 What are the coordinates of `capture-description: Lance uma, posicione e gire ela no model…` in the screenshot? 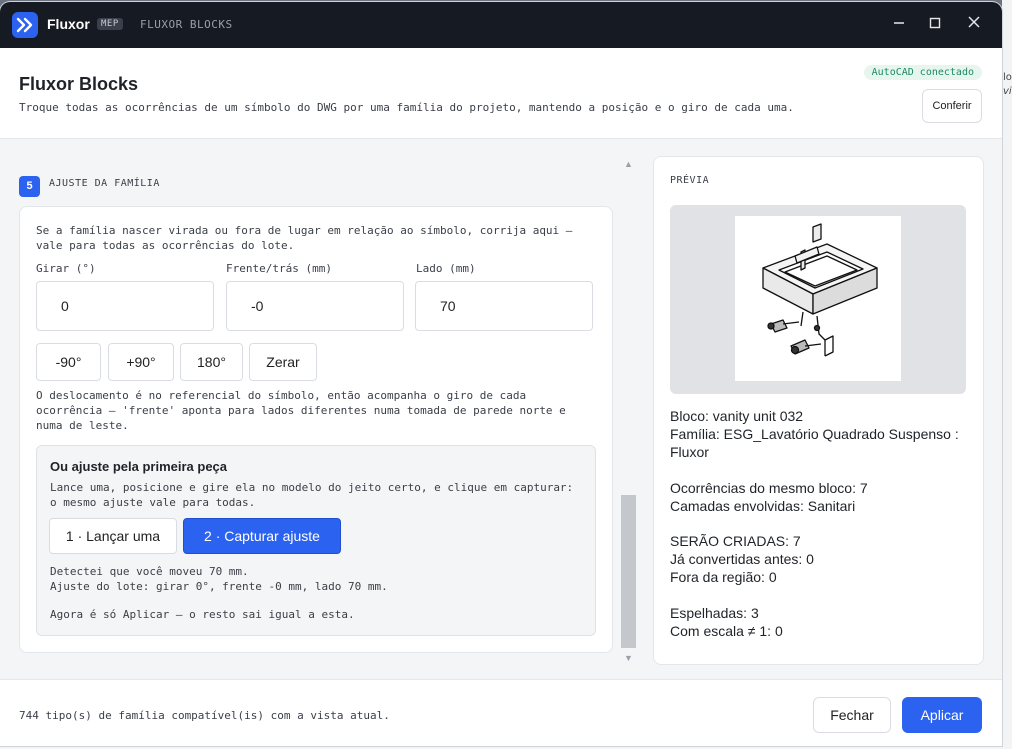 It's located at (312, 495).